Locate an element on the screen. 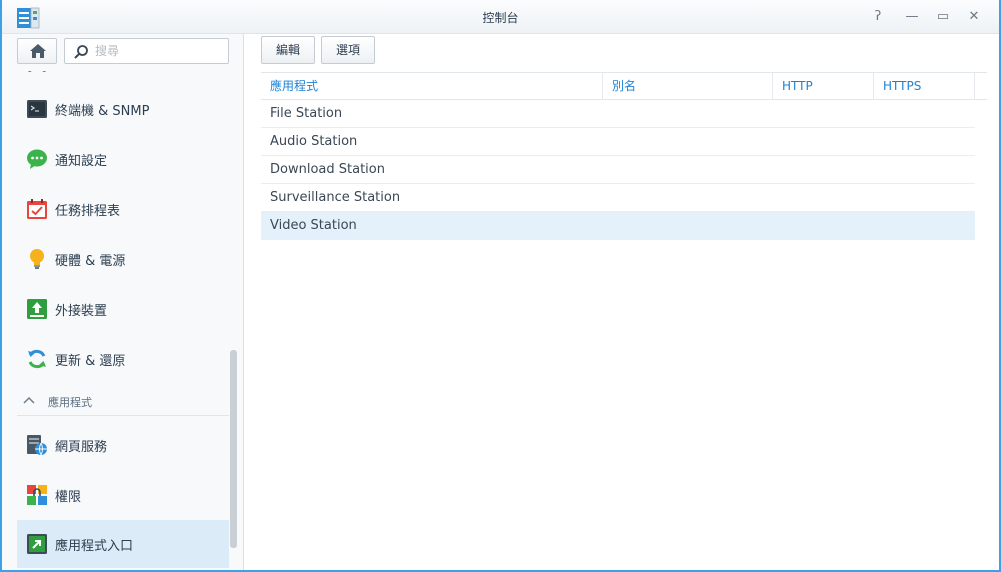 This screenshot has height=572, width=1001. column-header-alias: 別名 is located at coordinates (688, 86).